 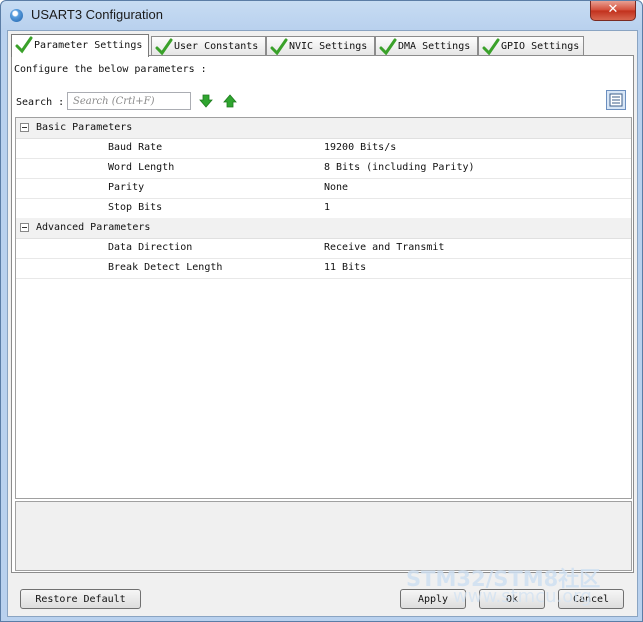 What do you see at coordinates (88, 45) in the screenshot?
I see `tab-label: Parameter Settings` at bounding box center [88, 45].